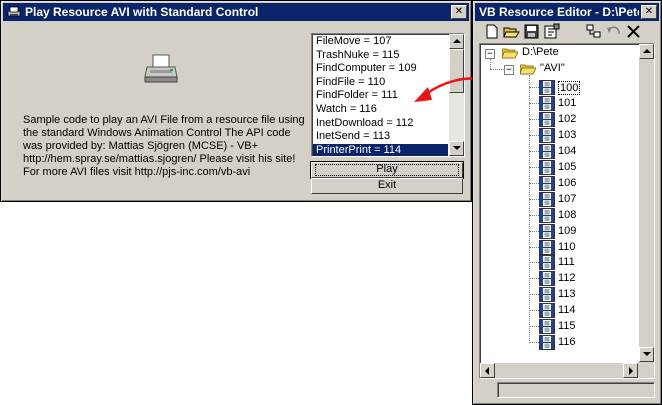  I want to click on arrow-right-icon, so click(631, 371).